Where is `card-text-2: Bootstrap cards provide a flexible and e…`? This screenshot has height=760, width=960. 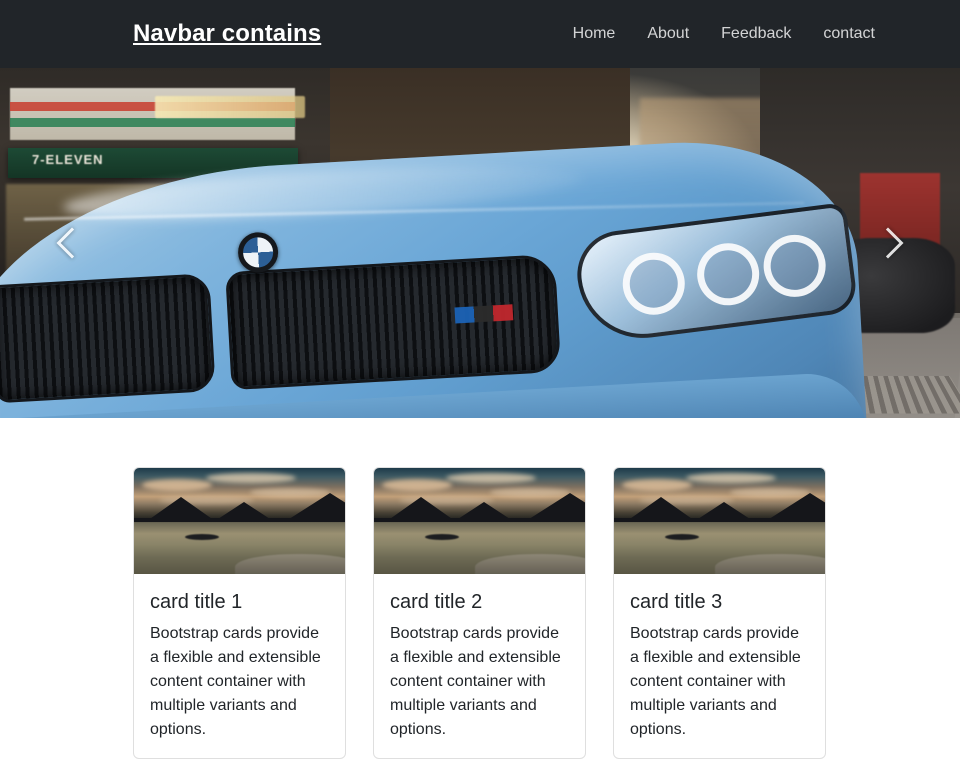 card-text-2: Bootstrap cards provide a flexible and e… is located at coordinates (475, 681).